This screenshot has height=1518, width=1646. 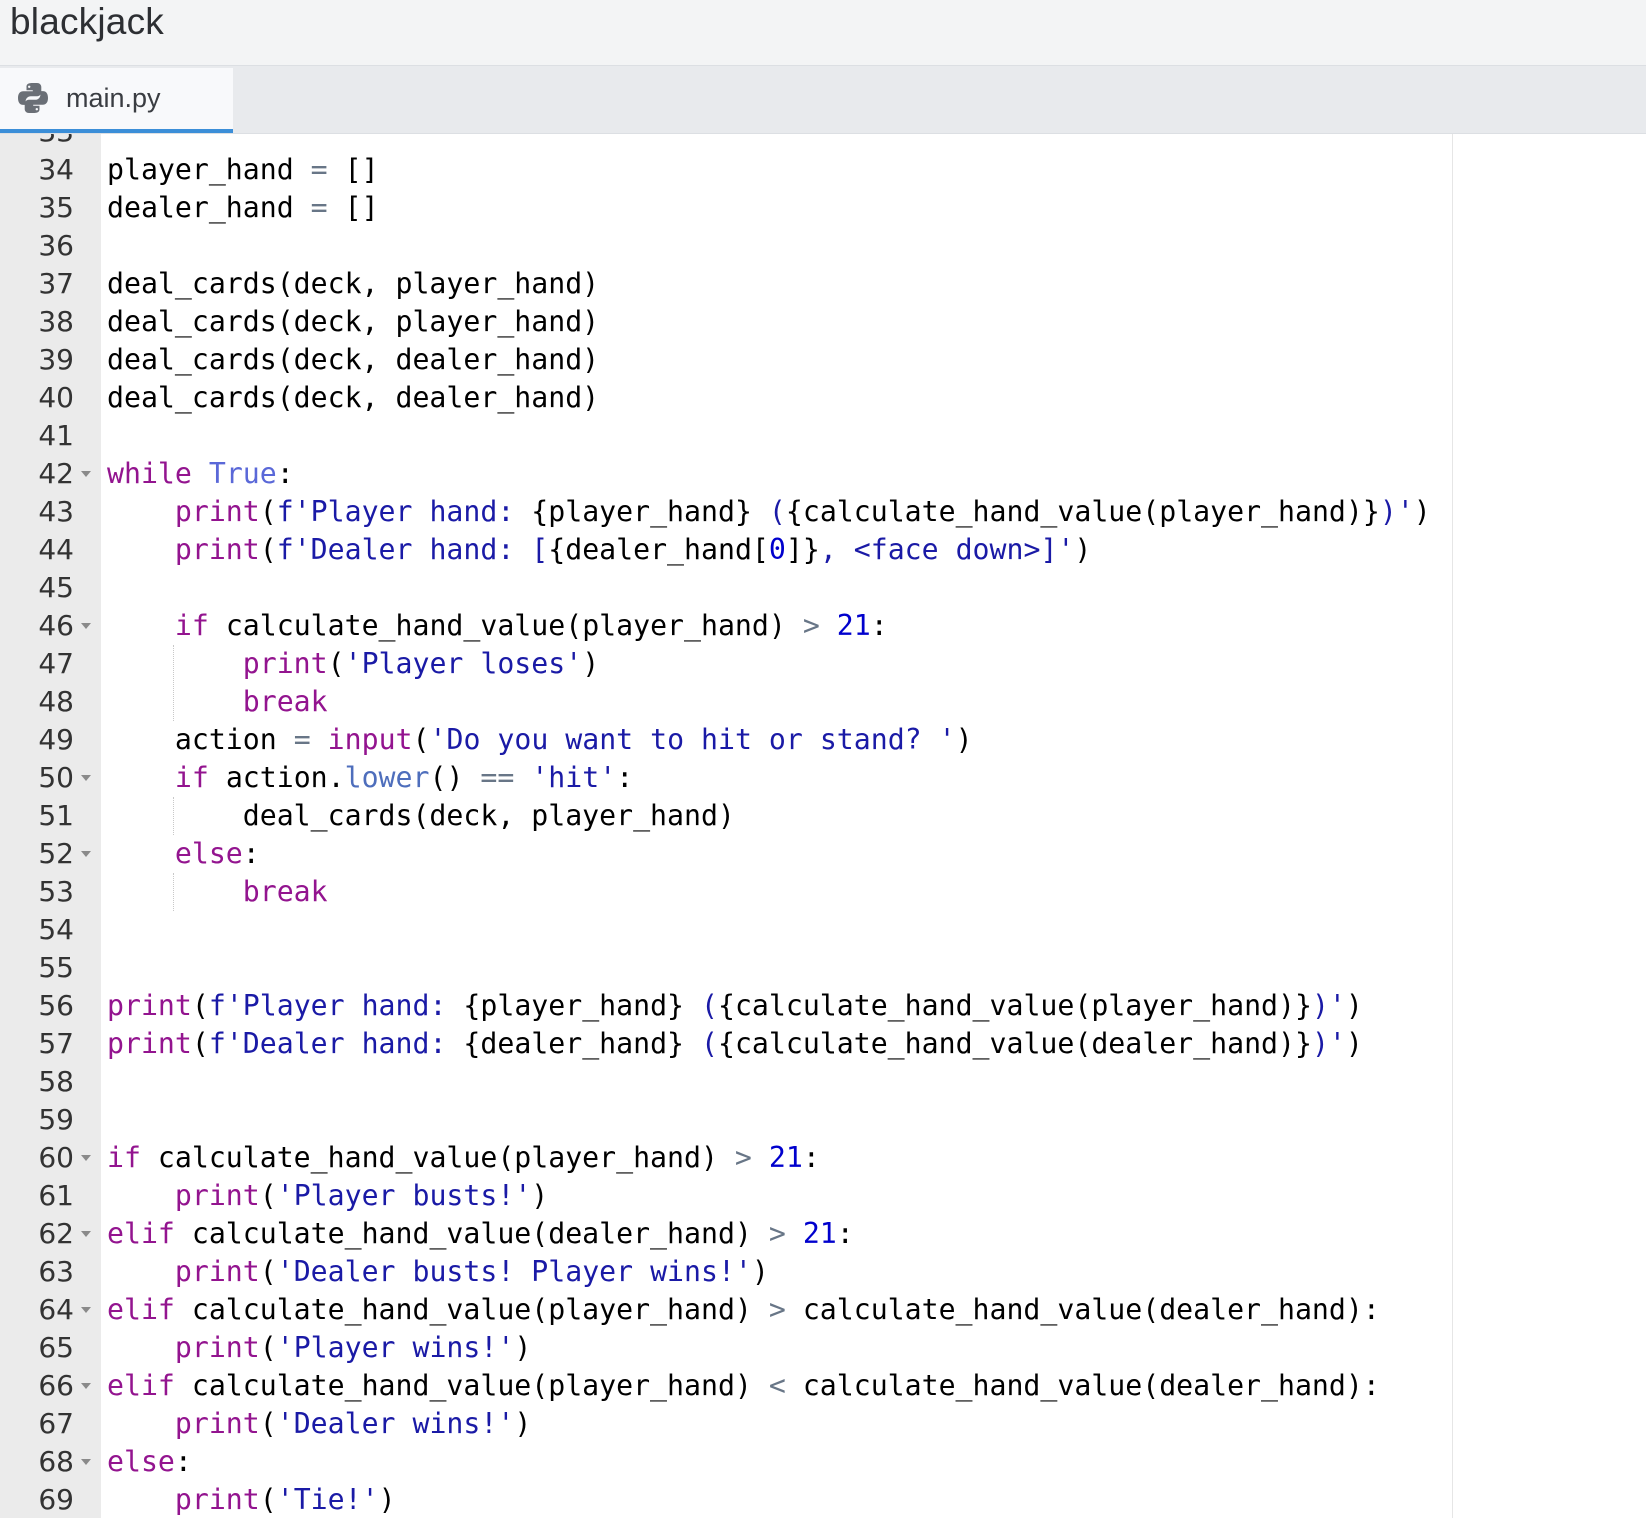 I want to click on code-line: 58, so click(x=823, y=1082).